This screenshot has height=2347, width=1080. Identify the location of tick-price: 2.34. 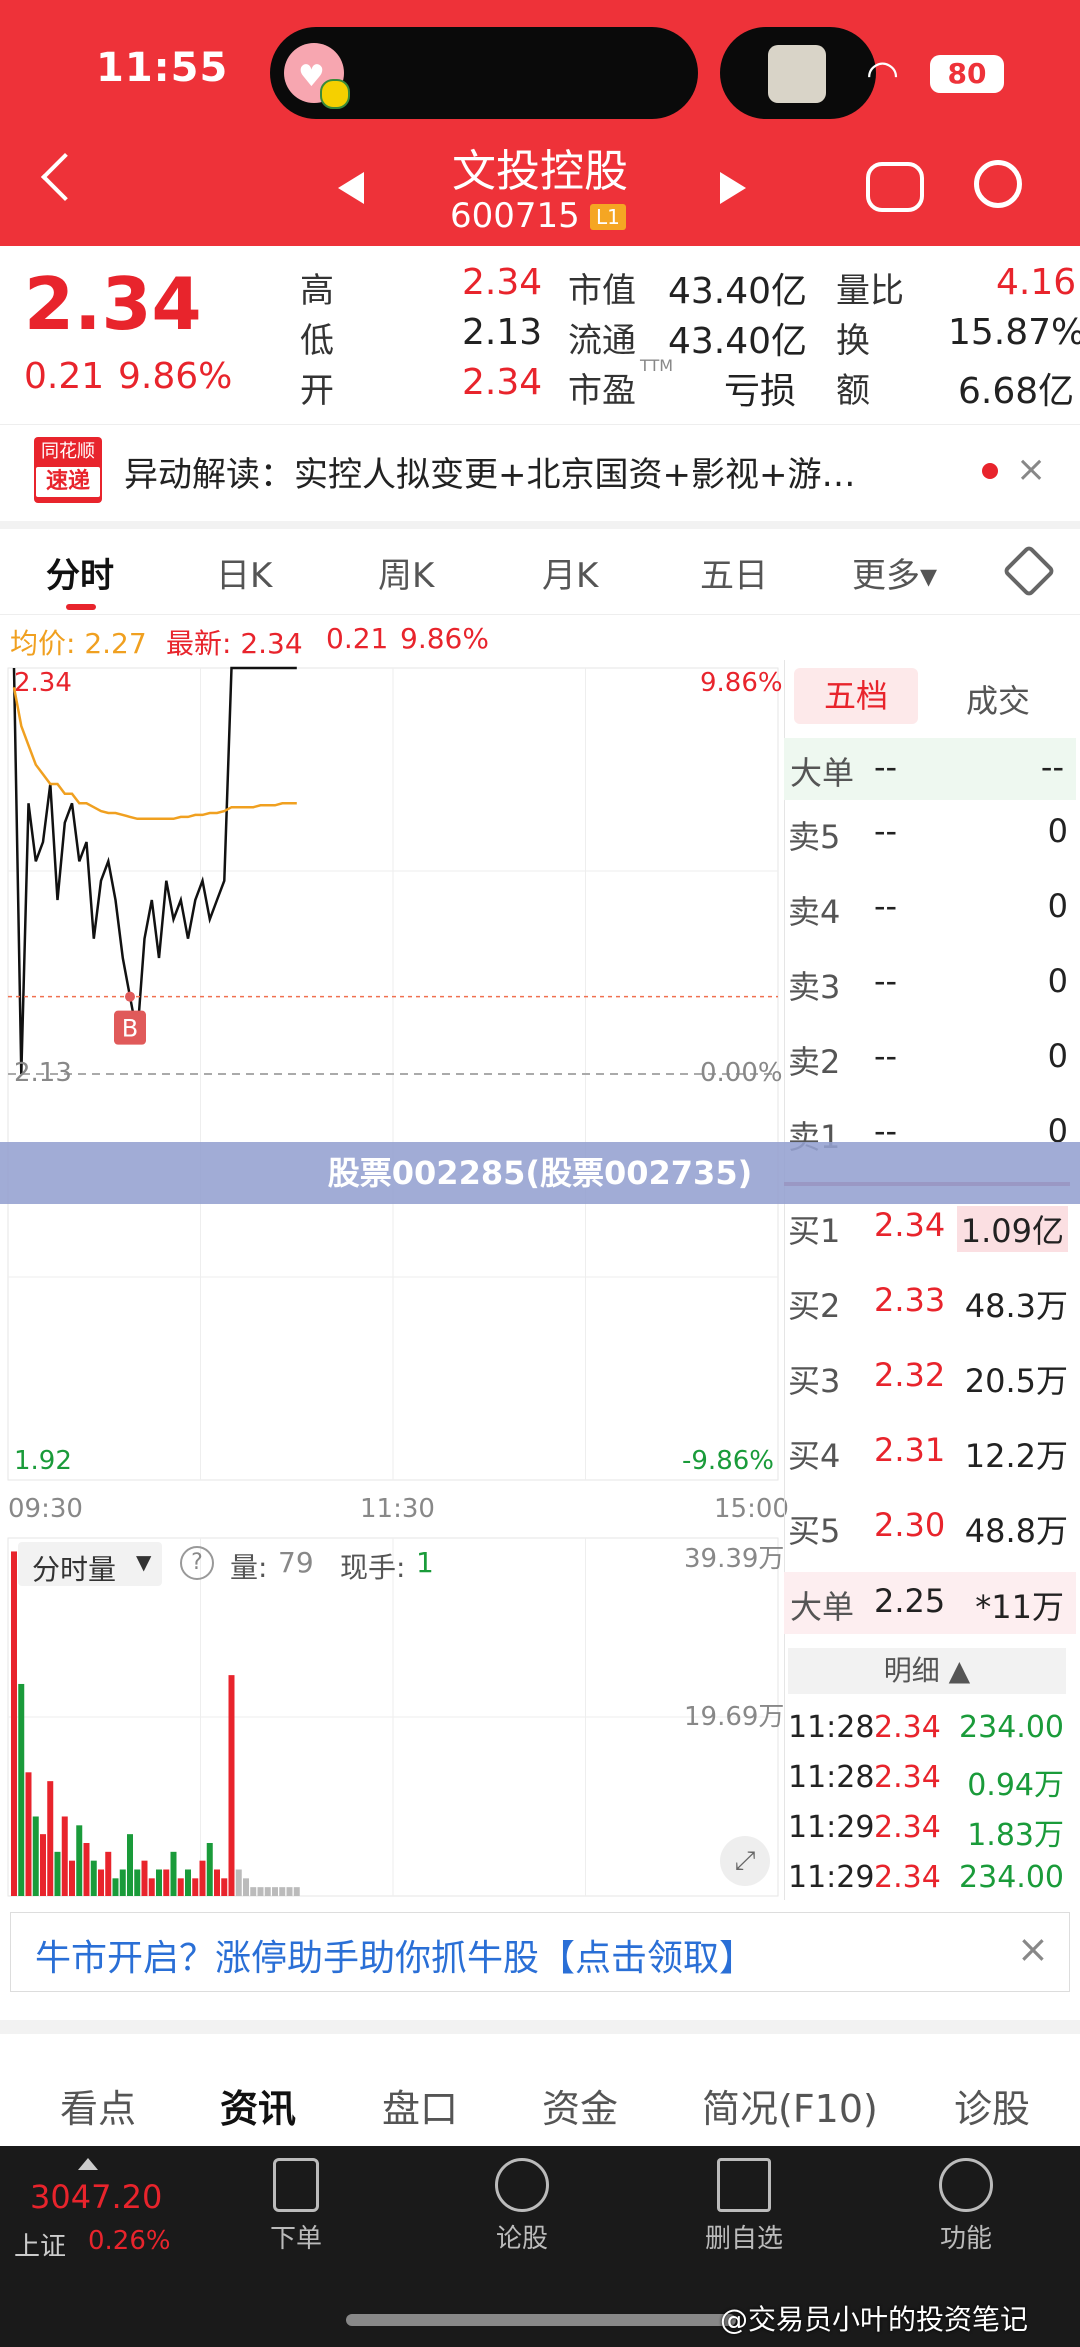
(907, 1727).